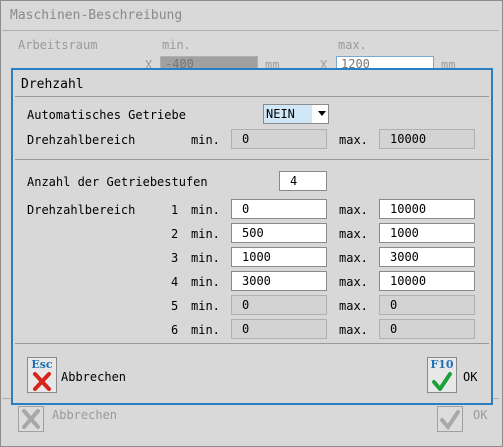  I want to click on background-window-title: Maschinen-Beschreibung, so click(96, 15).